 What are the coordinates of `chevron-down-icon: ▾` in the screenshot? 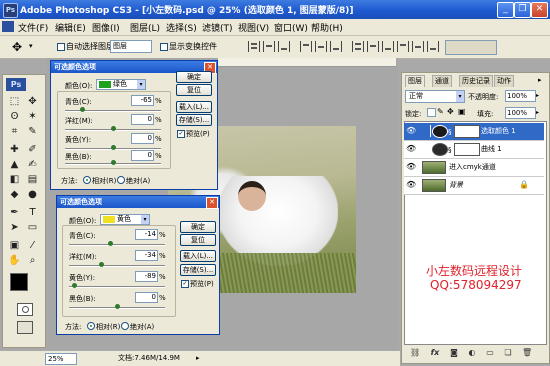 It's located at (31, 46).